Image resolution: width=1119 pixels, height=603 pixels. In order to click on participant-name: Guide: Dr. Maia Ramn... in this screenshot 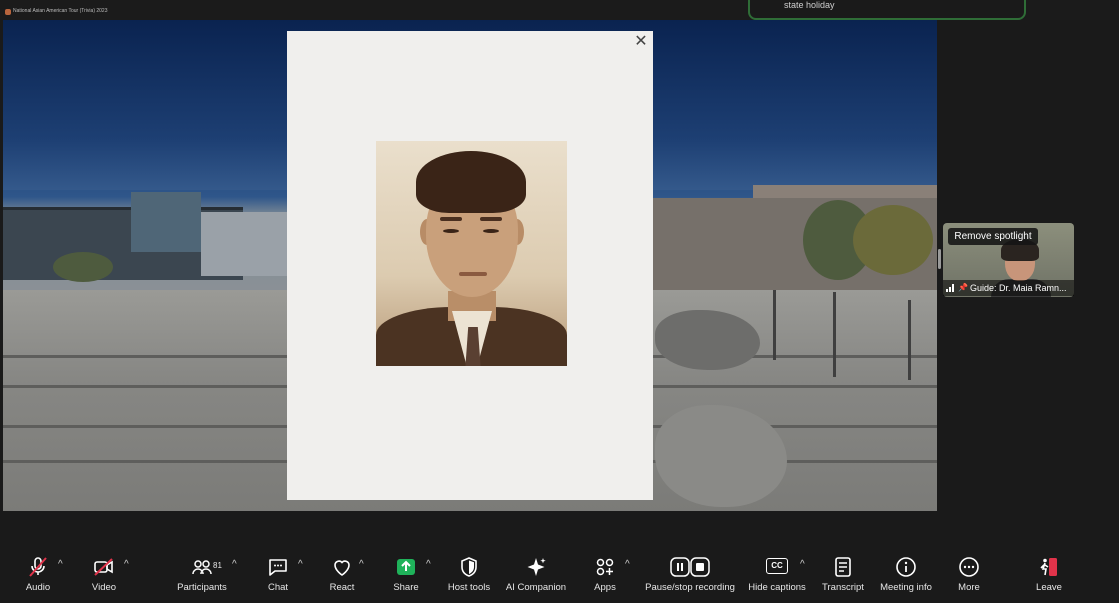, I will do `click(1018, 288)`.